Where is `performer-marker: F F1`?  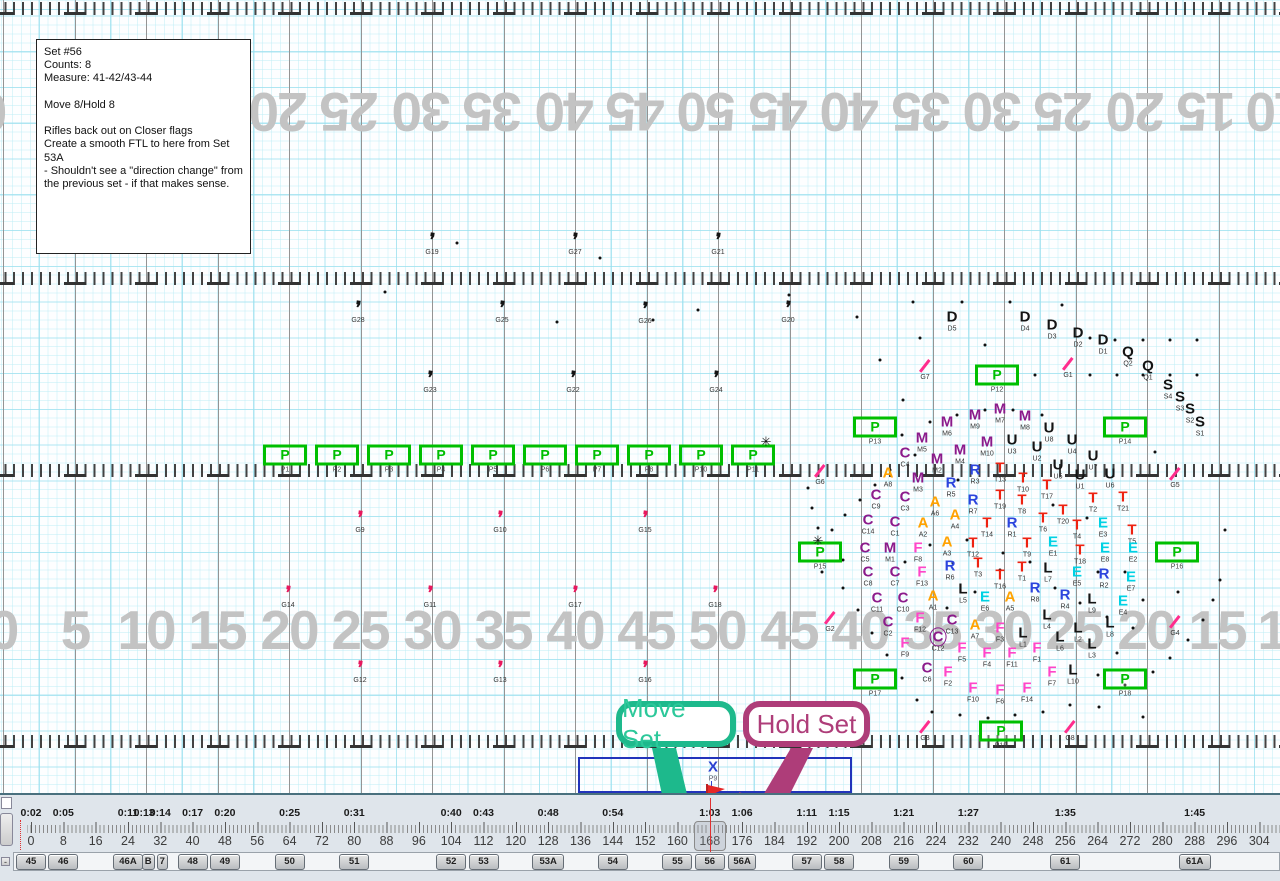
performer-marker: F F1 is located at coordinates (1036, 651).